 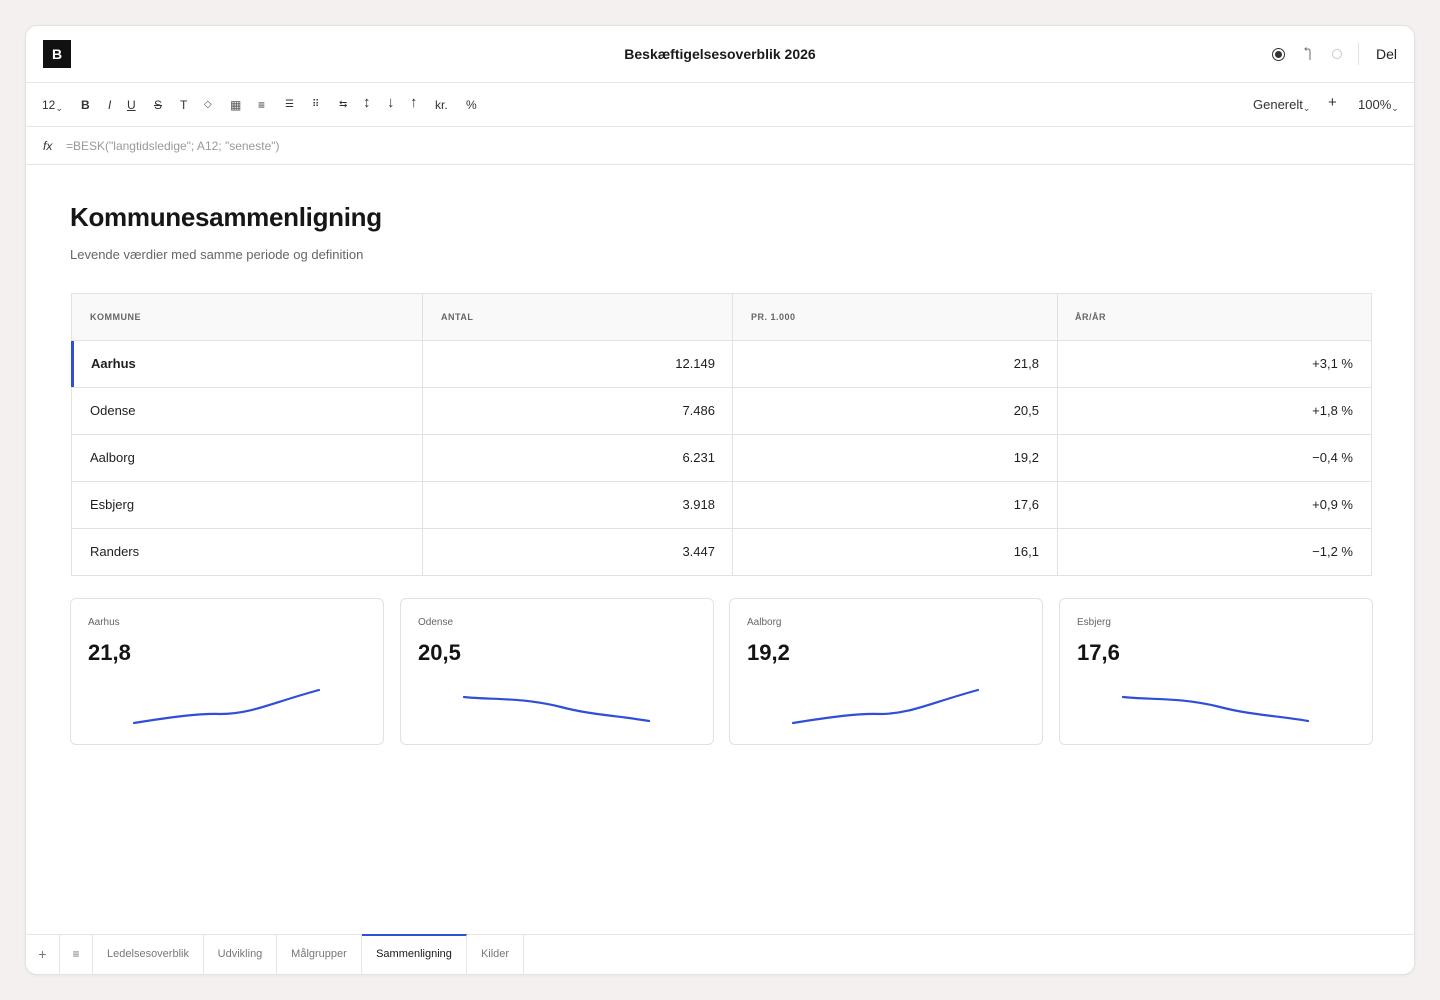 What do you see at coordinates (1332, 103) in the screenshot?
I see `add-icon: +` at bounding box center [1332, 103].